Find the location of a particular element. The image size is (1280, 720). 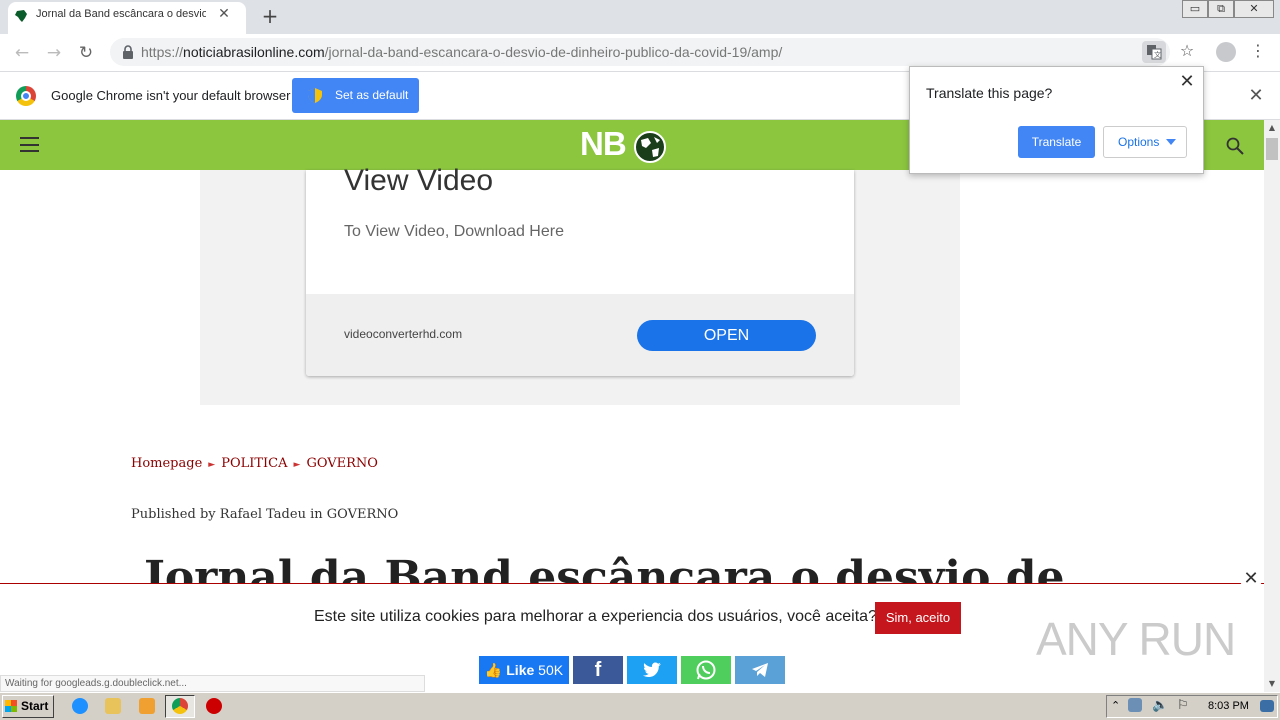

cookie-close-icon: ✕ is located at coordinates (1251, 579).